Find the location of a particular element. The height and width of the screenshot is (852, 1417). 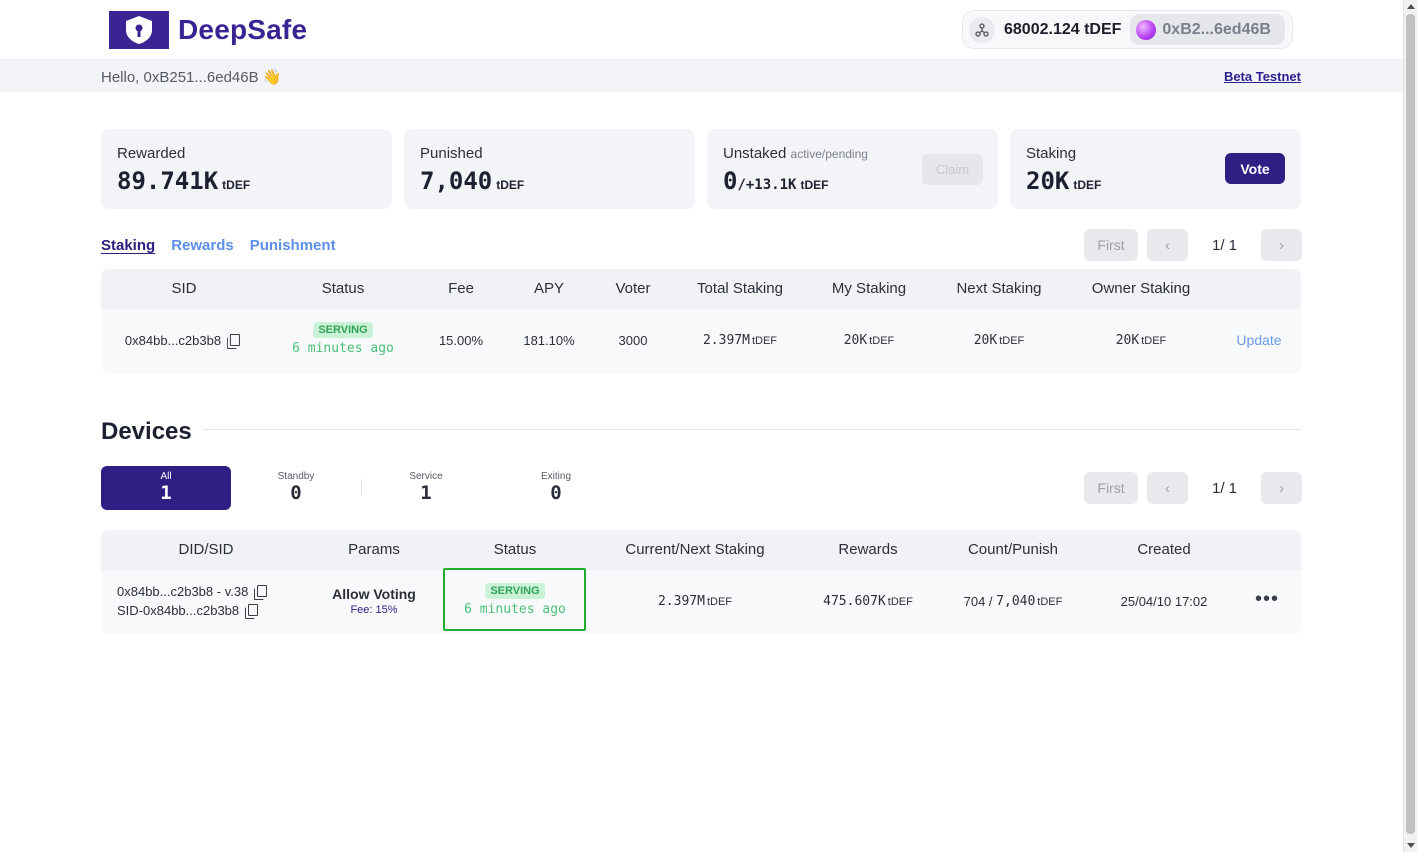

divider is located at coordinates (752, 429).